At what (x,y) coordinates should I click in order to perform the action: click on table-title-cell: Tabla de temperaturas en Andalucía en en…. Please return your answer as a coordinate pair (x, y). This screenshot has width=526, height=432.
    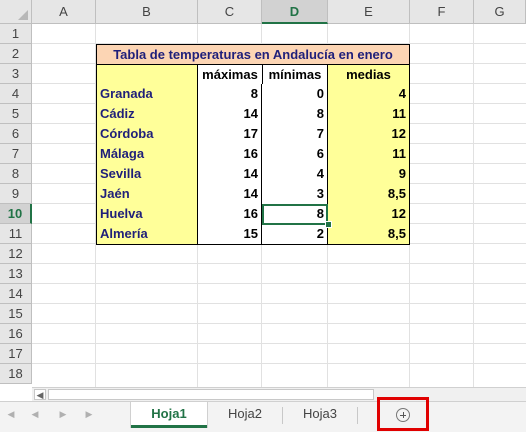
    Looking at the image, I should click on (253, 54).